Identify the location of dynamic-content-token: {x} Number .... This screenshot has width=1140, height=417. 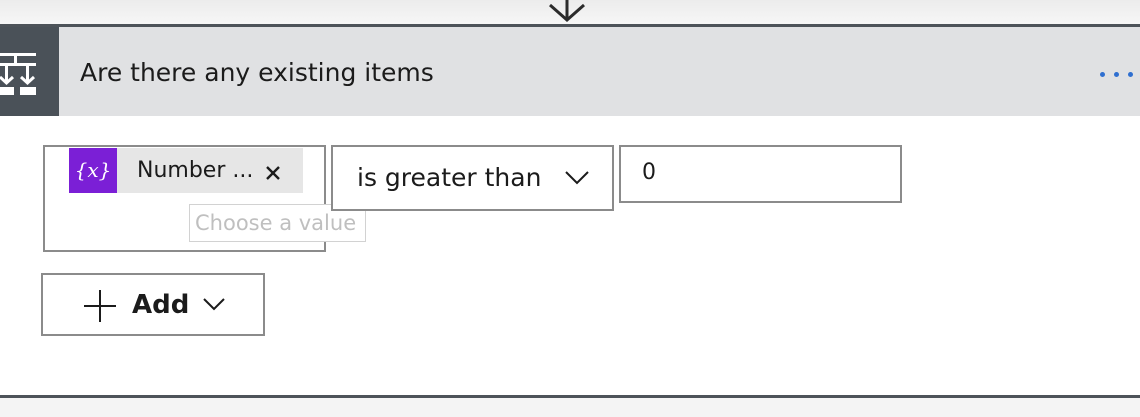
(186, 170).